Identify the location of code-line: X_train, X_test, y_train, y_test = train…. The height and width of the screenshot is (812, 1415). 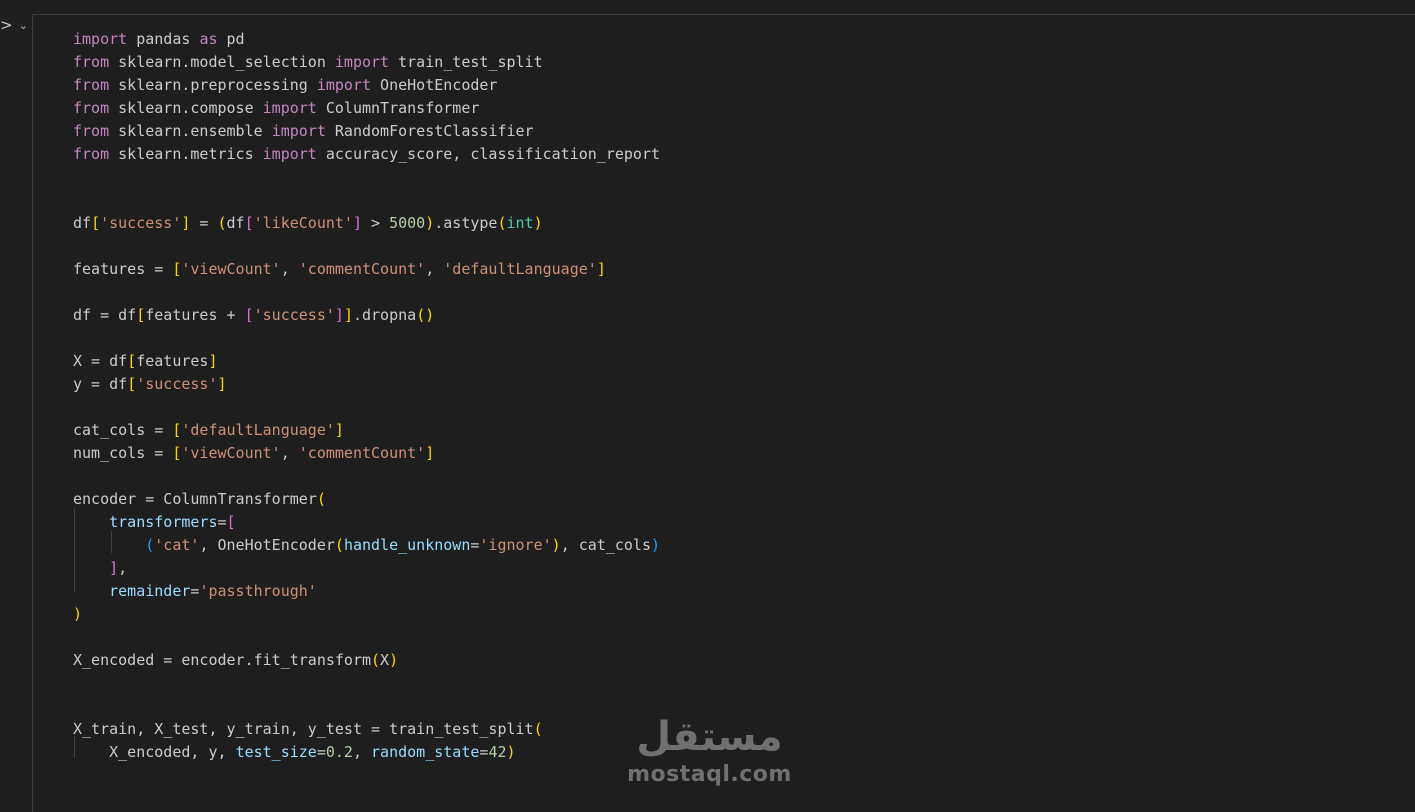
(366, 729).